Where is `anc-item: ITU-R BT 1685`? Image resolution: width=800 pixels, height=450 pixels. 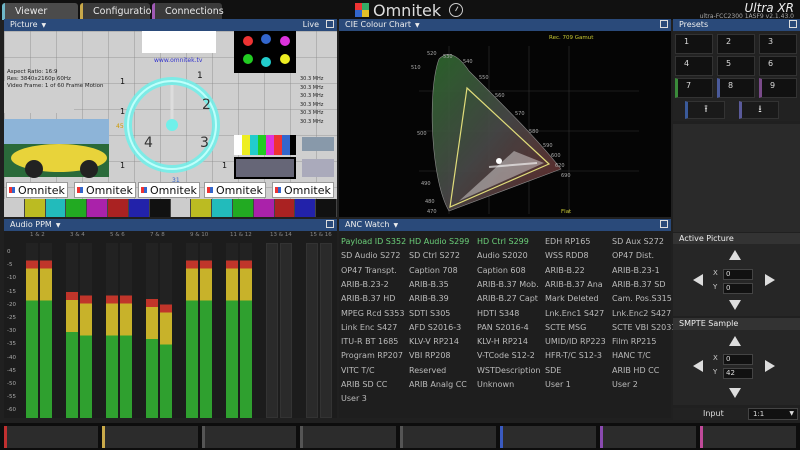 anc-item: ITU-R BT 1685 is located at coordinates (370, 342).